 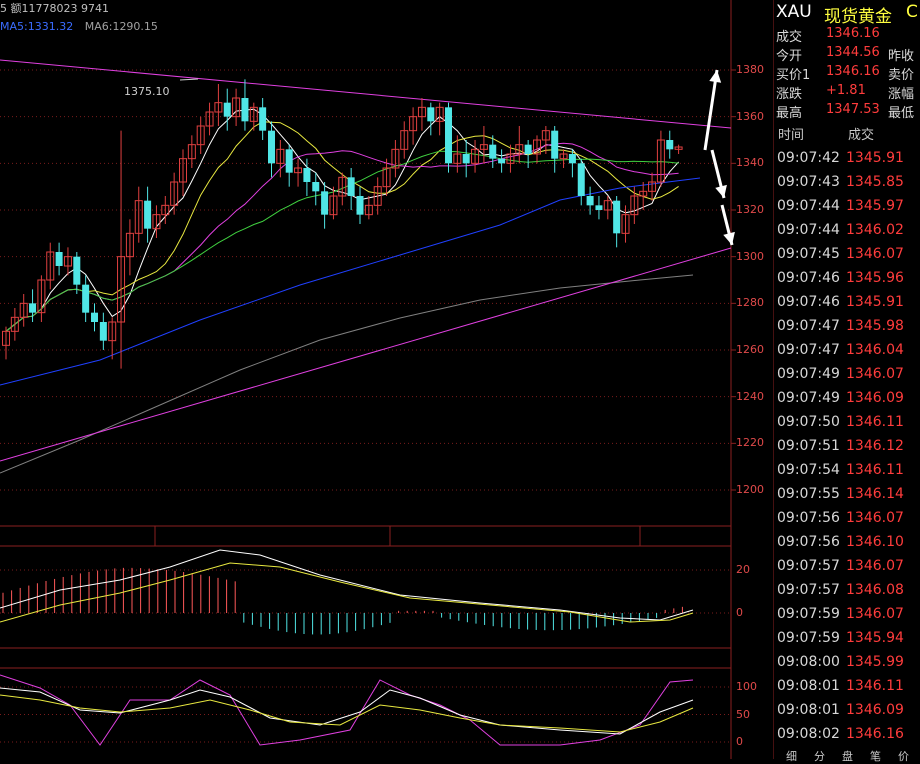 I want to click on tick-row: 09:07:57 1346.08, so click(x=847, y=591).